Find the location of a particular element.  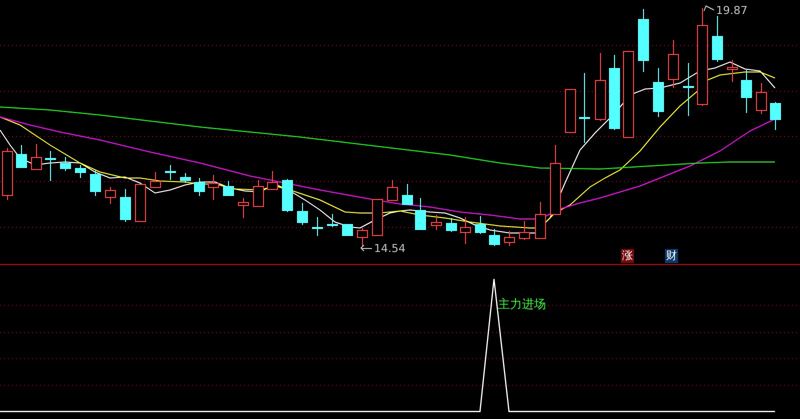

chart-badge: 财 is located at coordinates (671, 256).